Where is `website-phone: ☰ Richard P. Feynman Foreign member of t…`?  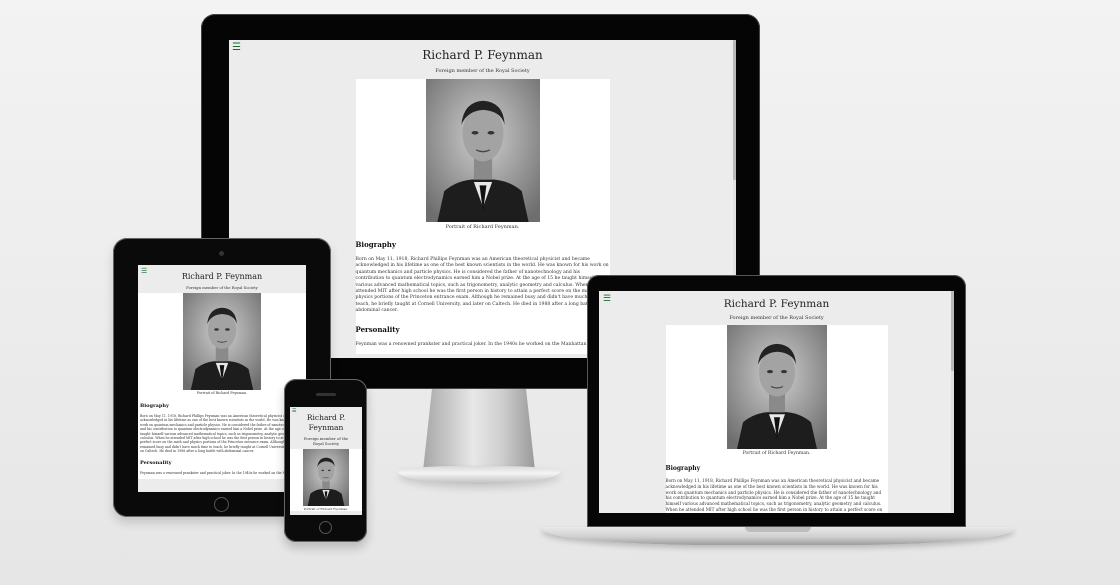
website-phone: ☰ Richard P. Feynman Foreign member of t… is located at coordinates (326, 459).